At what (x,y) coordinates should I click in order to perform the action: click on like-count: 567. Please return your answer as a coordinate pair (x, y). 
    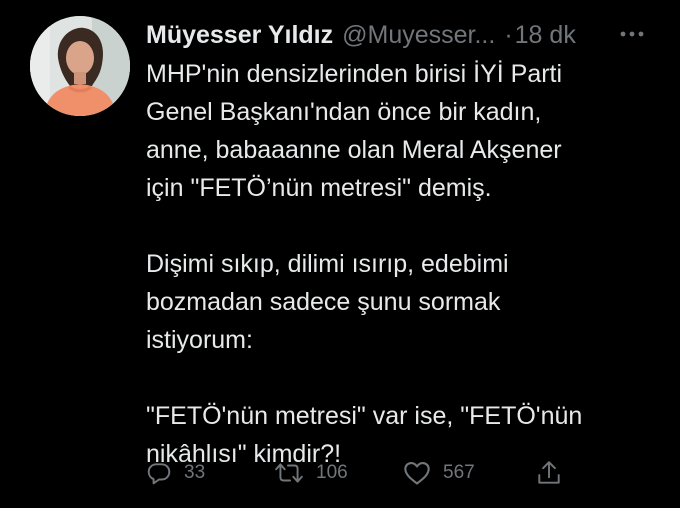
    Looking at the image, I should click on (459, 472).